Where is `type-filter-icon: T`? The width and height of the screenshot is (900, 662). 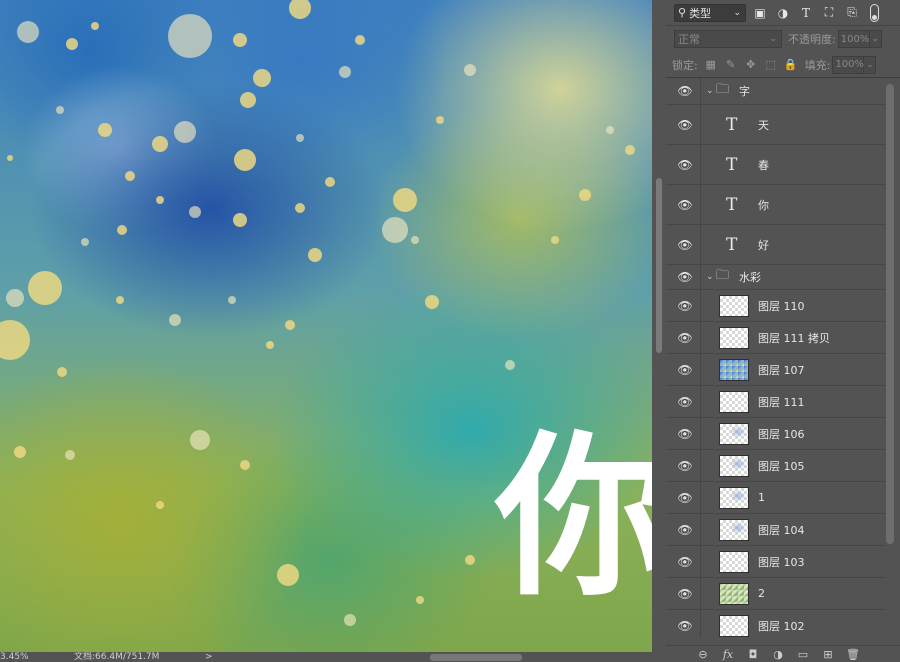
type-filter-icon: T is located at coordinates (806, 13).